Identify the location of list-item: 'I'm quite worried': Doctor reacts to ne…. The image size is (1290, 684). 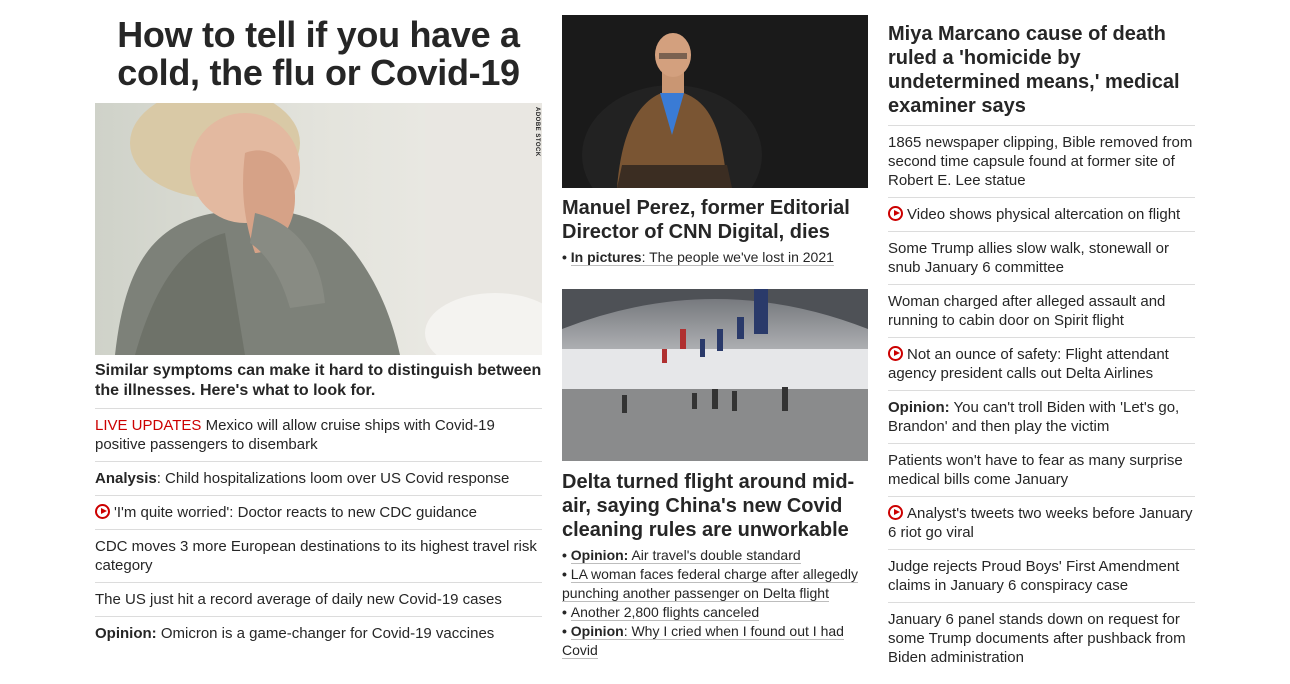
(318, 512).